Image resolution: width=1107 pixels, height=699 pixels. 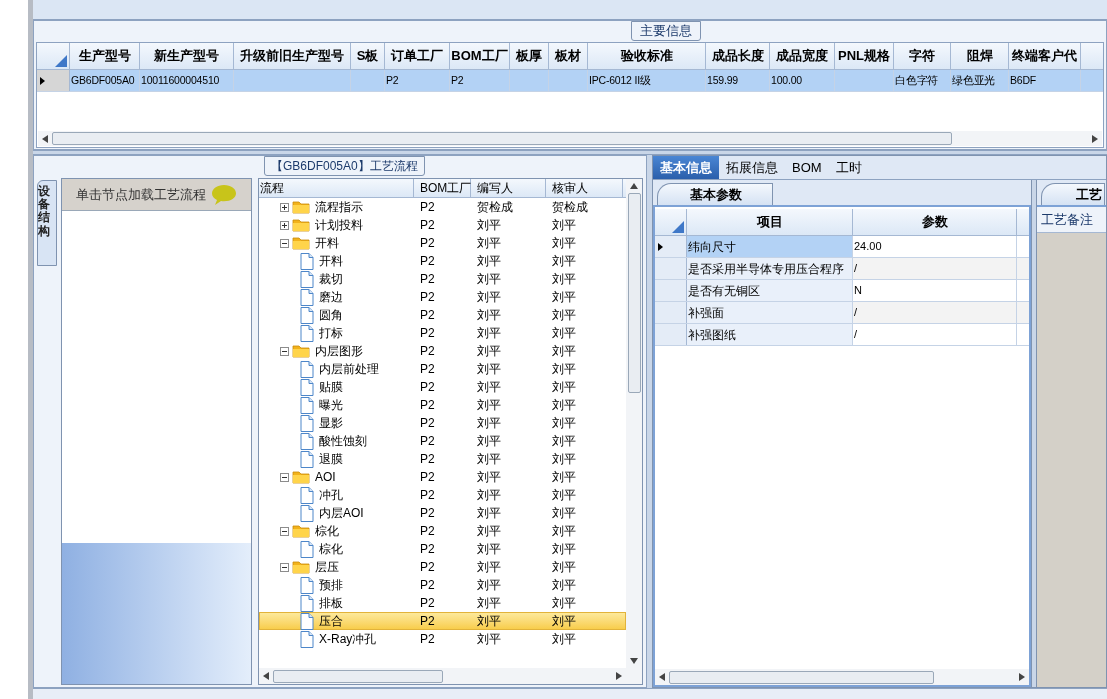 What do you see at coordinates (842, 313) in the screenshot?
I see `table-row: 补强面 /` at bounding box center [842, 313].